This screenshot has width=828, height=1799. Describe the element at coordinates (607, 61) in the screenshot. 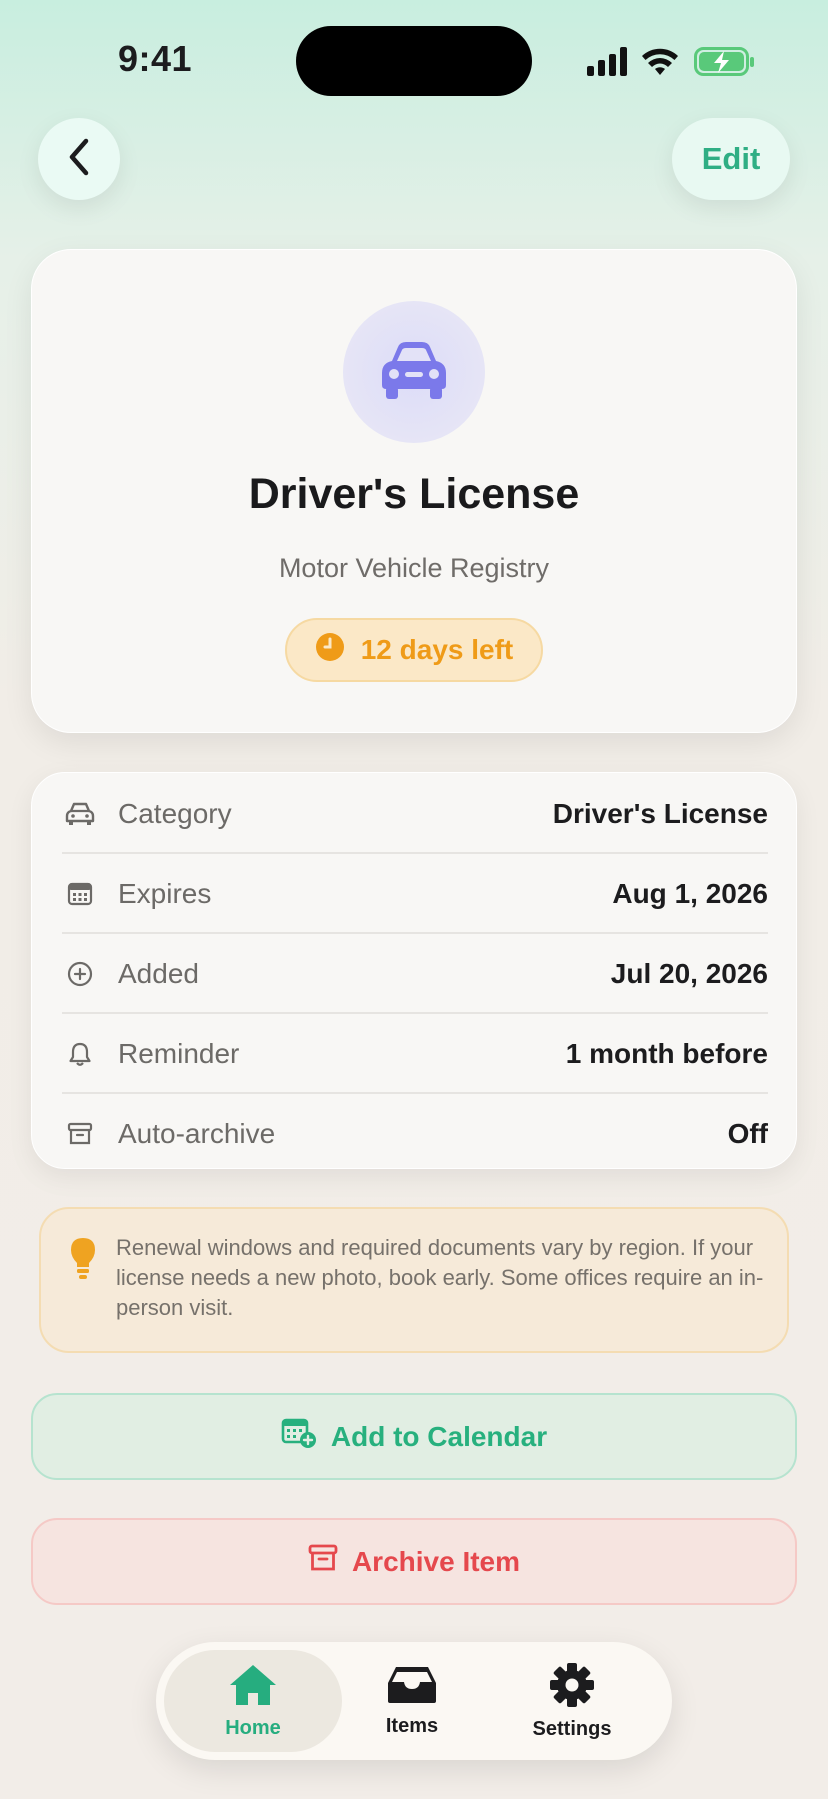

I see `signal-icon` at that location.